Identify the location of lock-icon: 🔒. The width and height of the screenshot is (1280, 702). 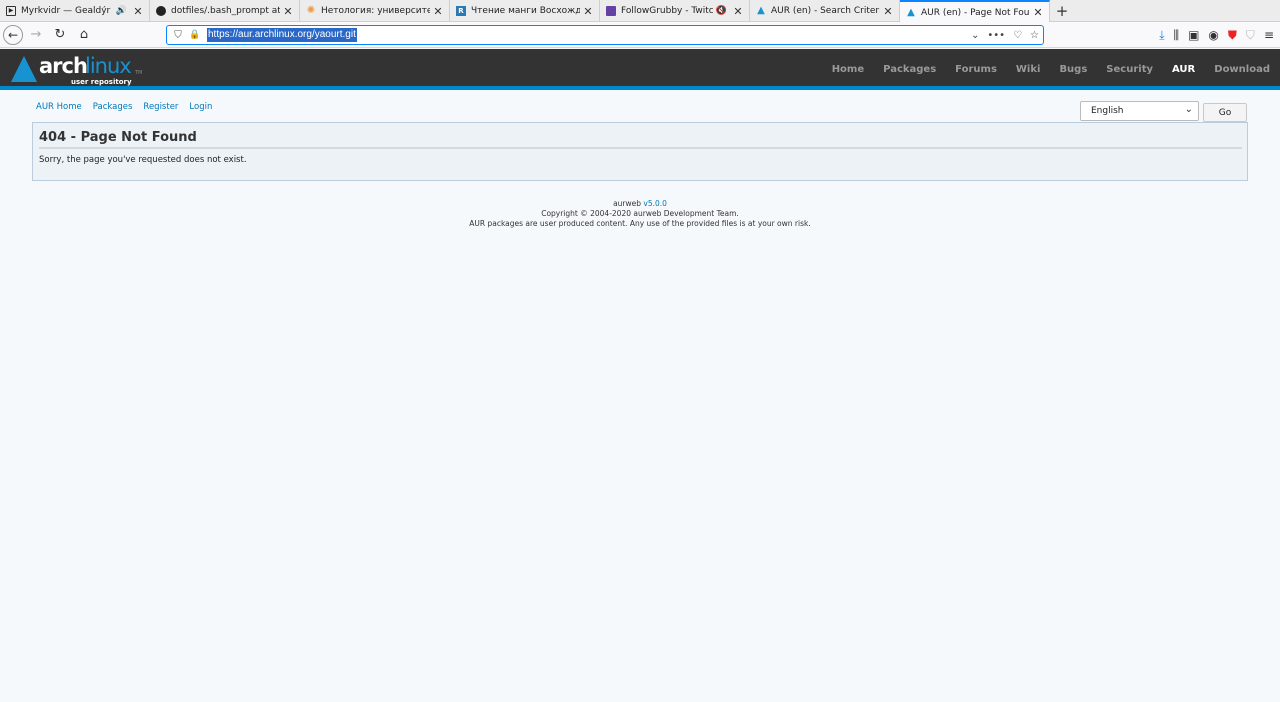
(195, 35).